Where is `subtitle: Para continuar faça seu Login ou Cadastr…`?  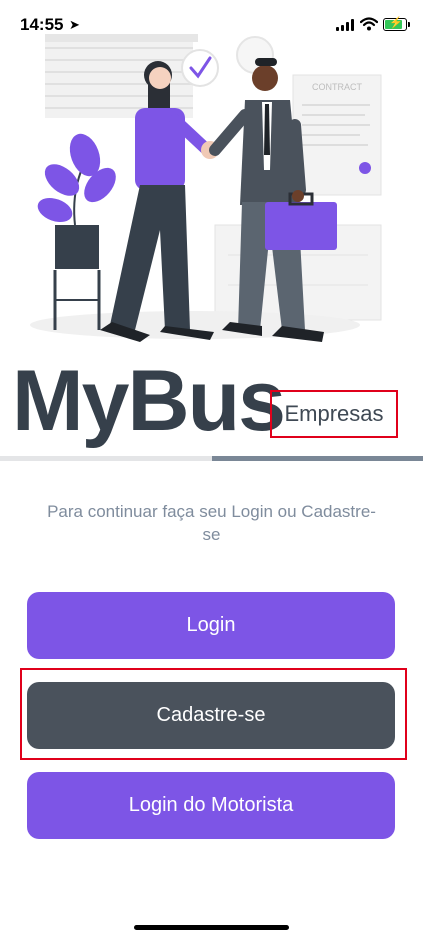 subtitle: Para continuar faça seu Login ou Cadastr… is located at coordinates (211, 523).